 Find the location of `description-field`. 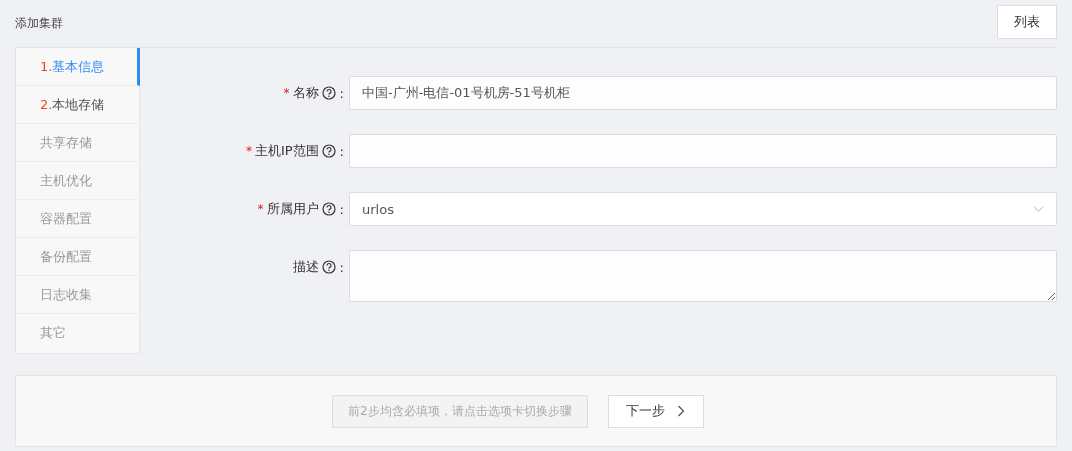

description-field is located at coordinates (703, 276).